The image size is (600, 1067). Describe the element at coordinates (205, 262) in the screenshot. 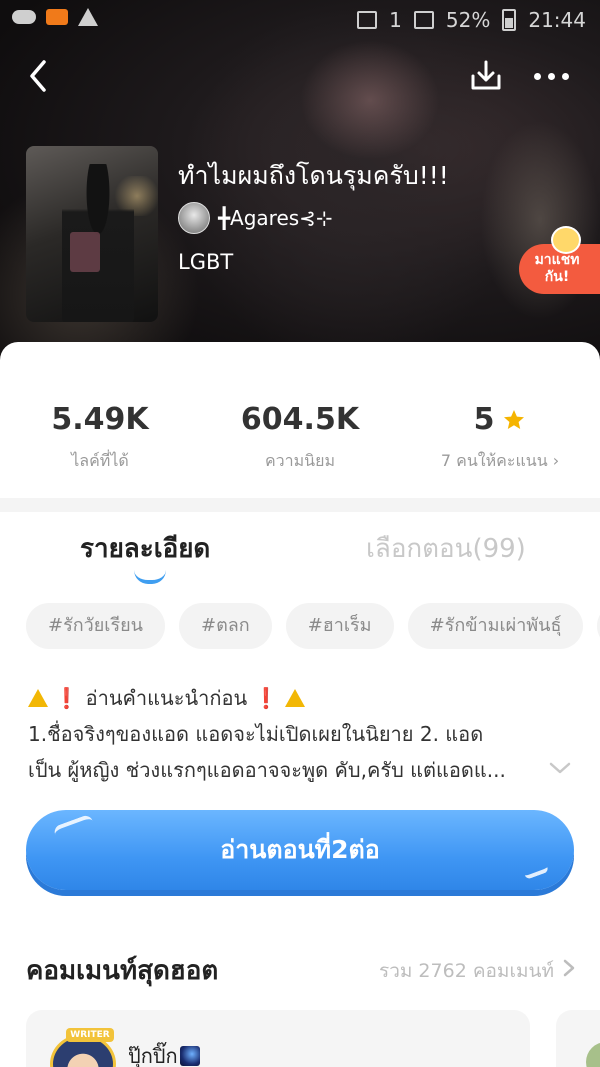

I see `genre-label: LGBT` at that location.